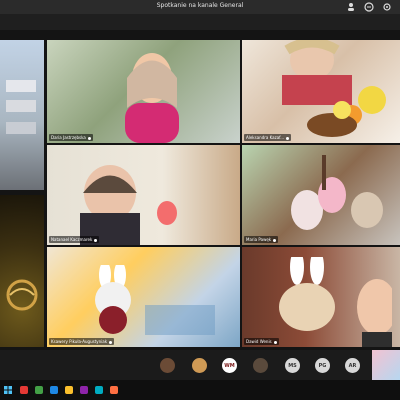  Describe the element at coordinates (387, 7) in the screenshot. I see `meeting-options-icon` at that location.